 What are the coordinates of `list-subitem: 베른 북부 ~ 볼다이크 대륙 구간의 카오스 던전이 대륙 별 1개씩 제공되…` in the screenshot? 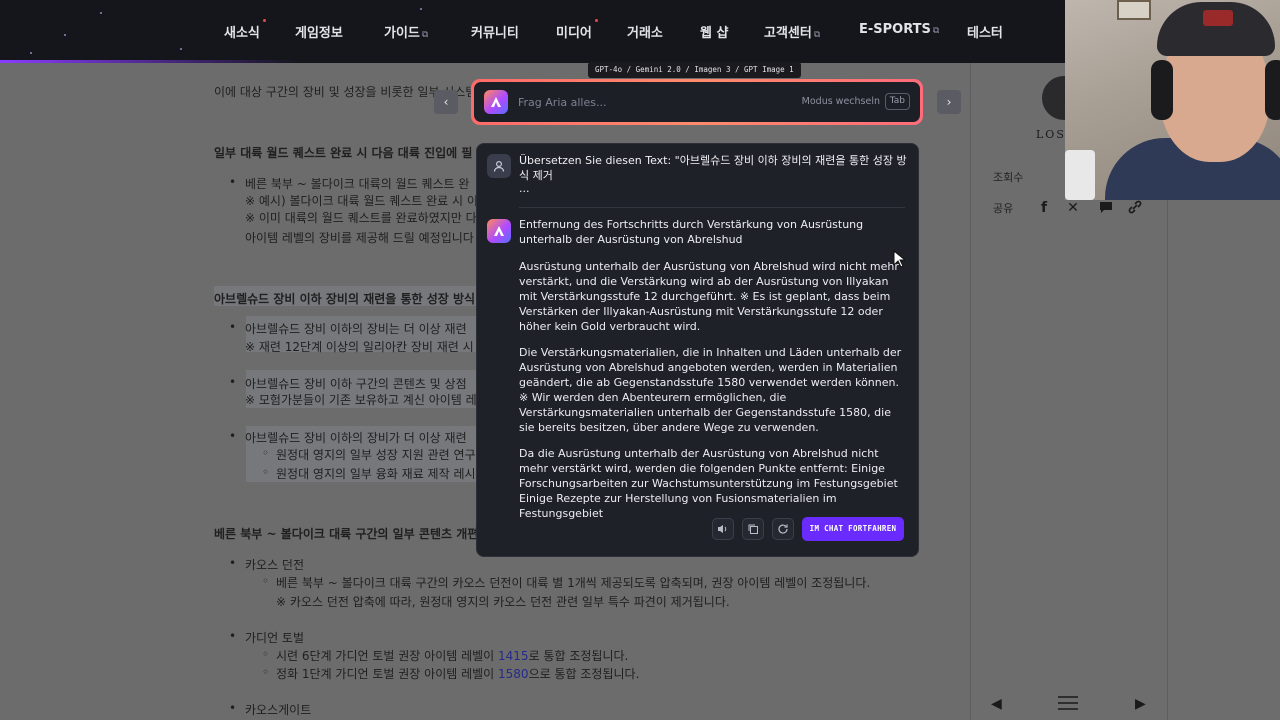 It's located at (566, 582).